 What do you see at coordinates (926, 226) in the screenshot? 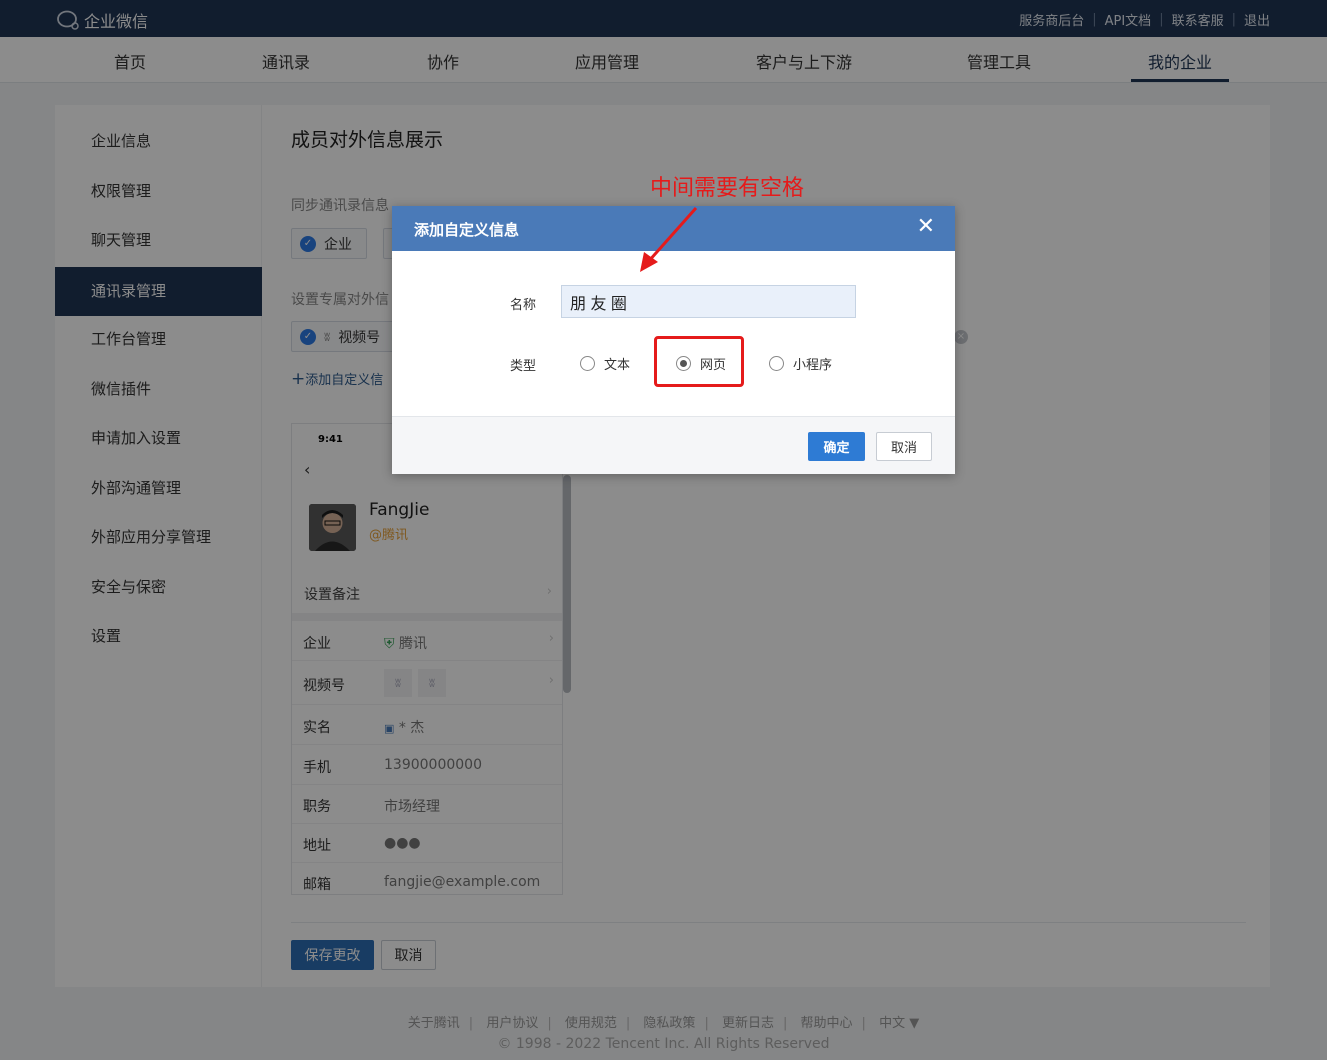
I see `close-icon: ✕` at bounding box center [926, 226].